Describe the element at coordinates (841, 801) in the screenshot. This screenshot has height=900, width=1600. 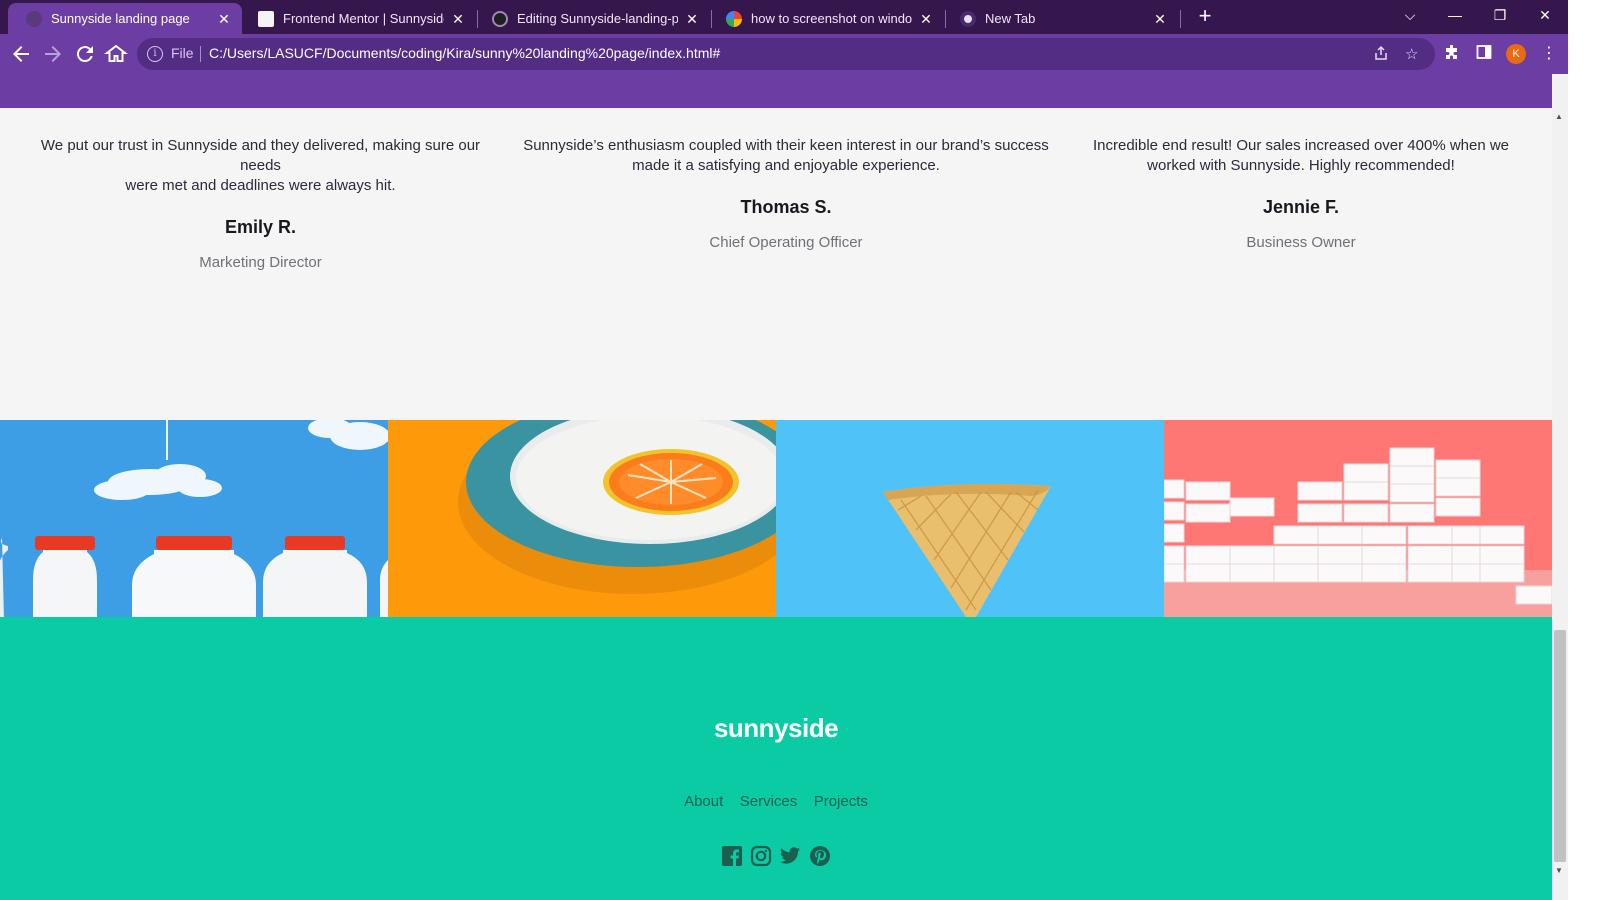
I see `footer-link-projects: Projects` at that location.